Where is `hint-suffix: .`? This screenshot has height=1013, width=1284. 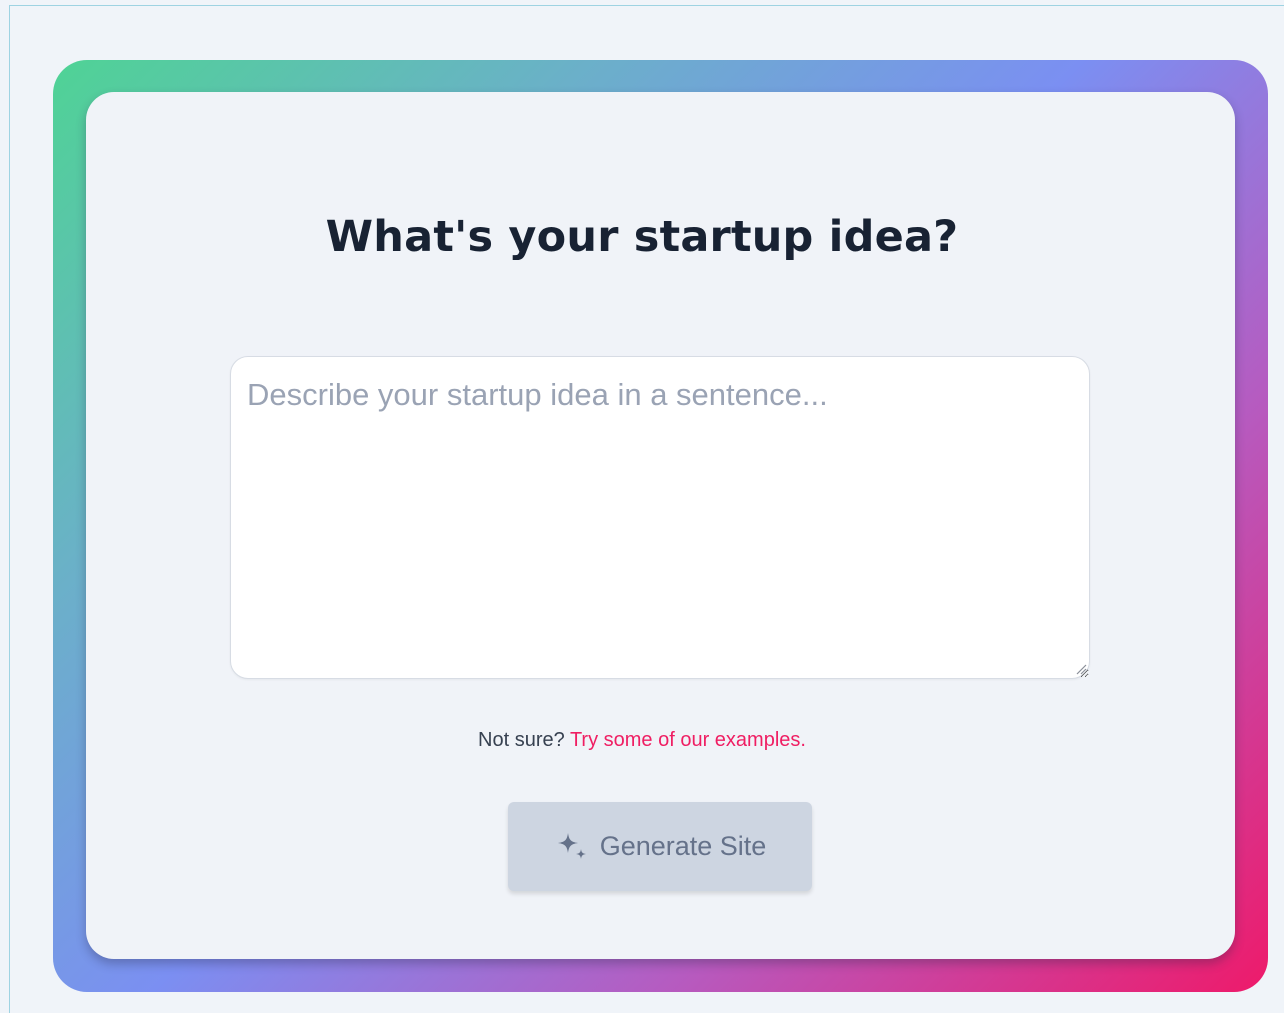
hint-suffix: . is located at coordinates (803, 740).